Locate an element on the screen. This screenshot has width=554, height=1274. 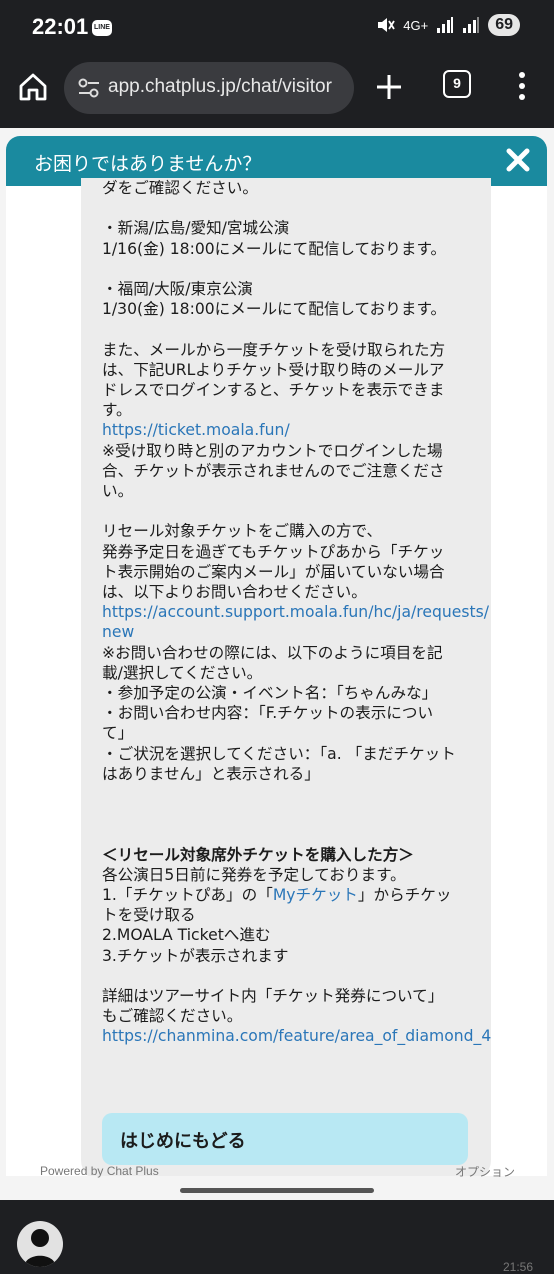
message-line: 2.MOALA Ticketへ進む is located at coordinates (186, 935).